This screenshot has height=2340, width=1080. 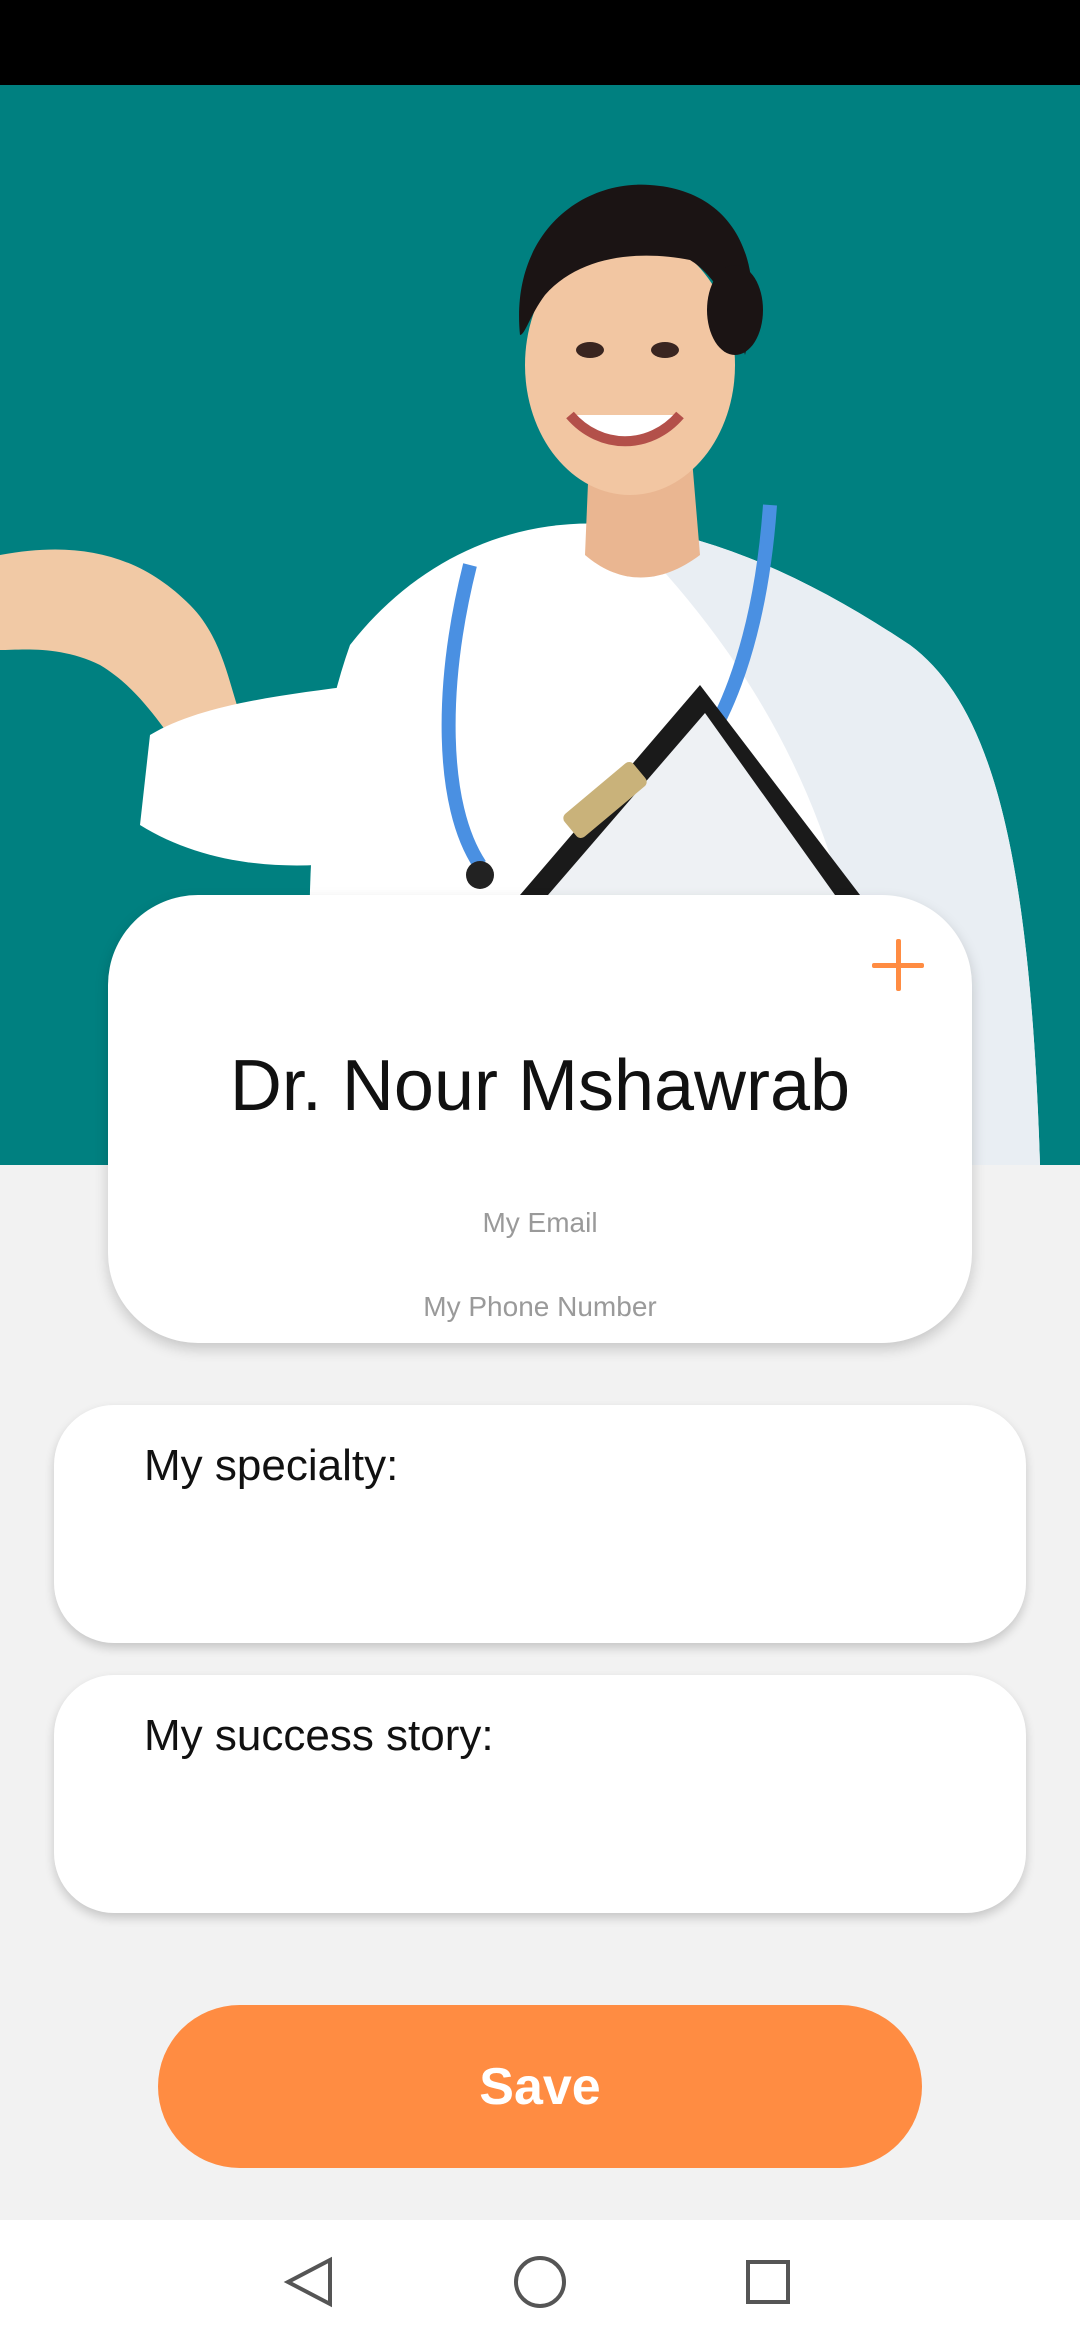 What do you see at coordinates (307, 2282) in the screenshot?
I see `triangle-back-icon` at bounding box center [307, 2282].